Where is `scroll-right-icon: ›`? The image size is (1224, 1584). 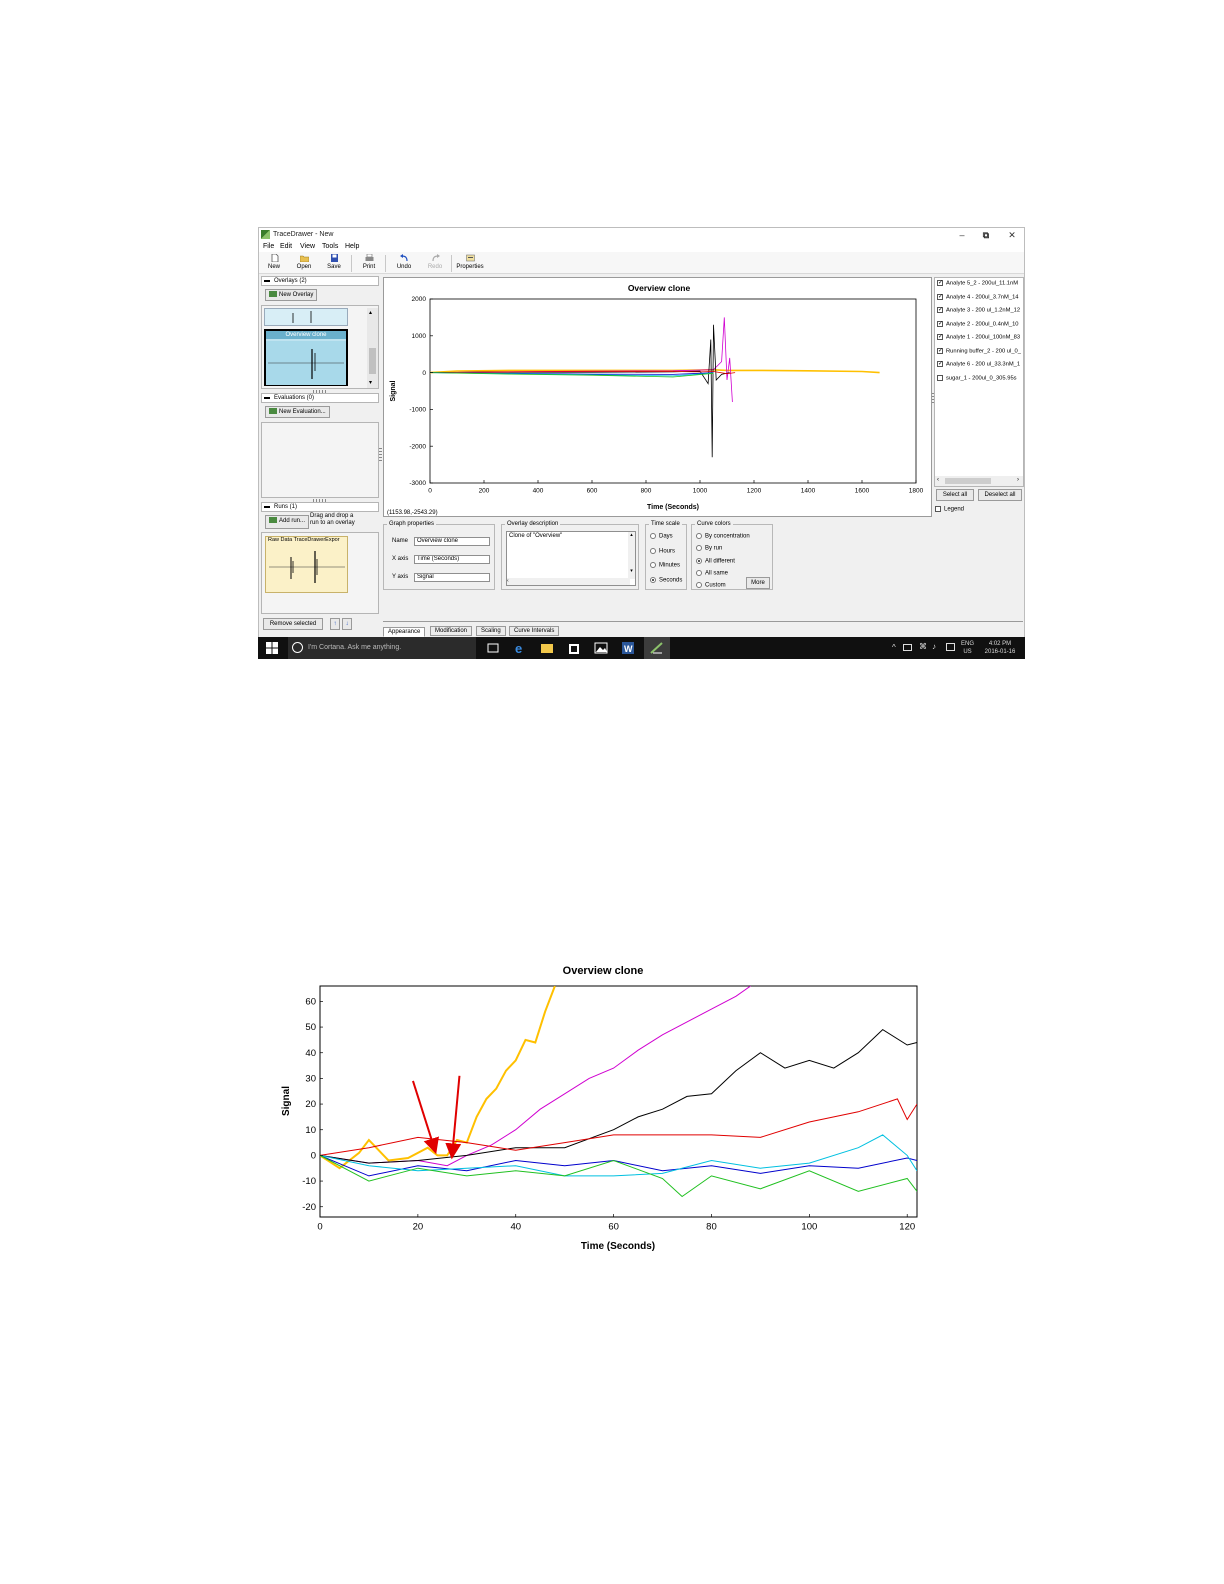
scroll-right-icon: › is located at coordinates (1018, 480).